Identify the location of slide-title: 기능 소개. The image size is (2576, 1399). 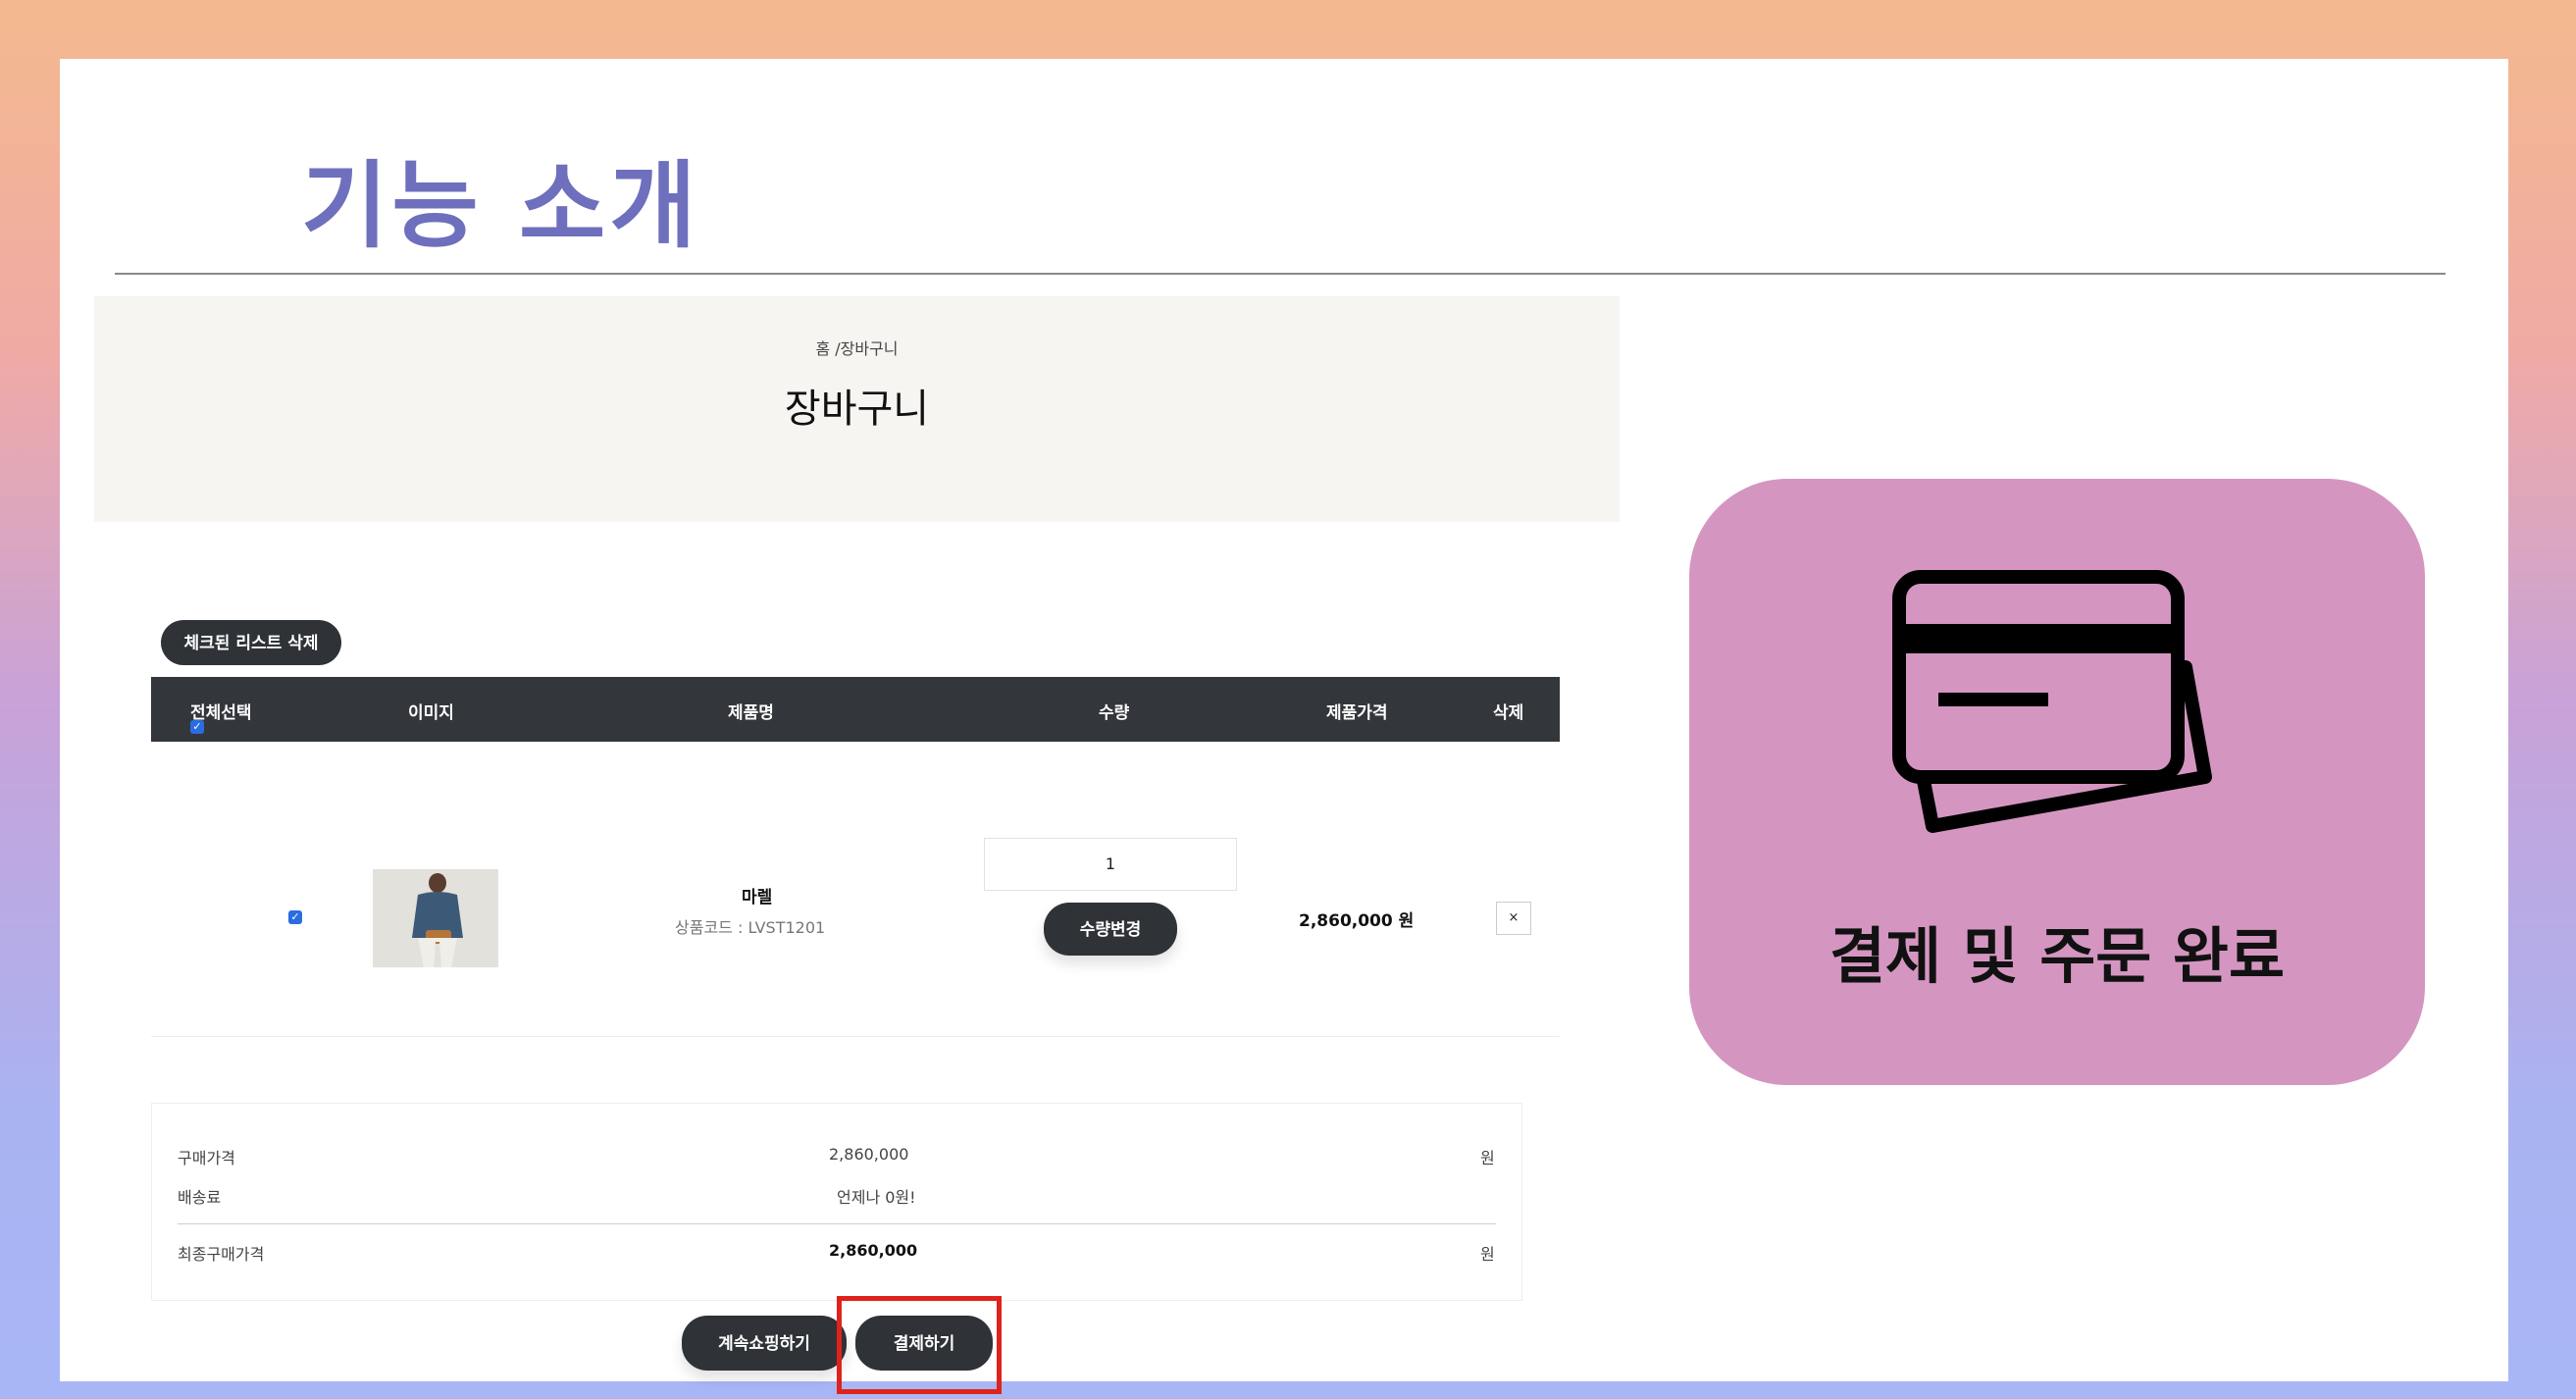
(500, 206).